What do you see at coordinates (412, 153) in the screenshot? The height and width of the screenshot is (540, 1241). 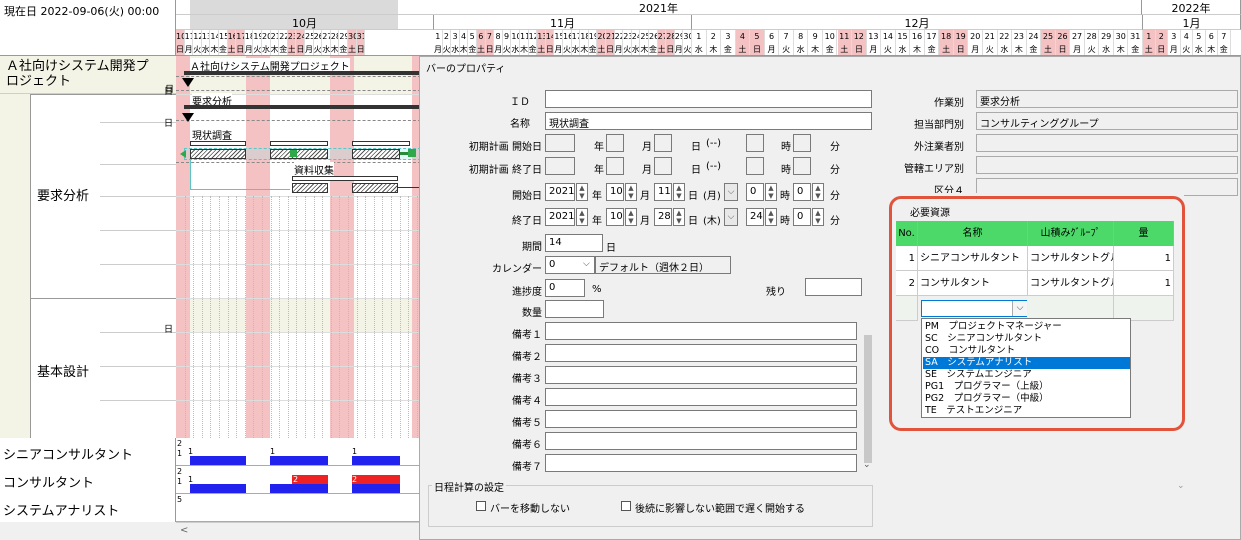 I see `resize-handle-right` at bounding box center [412, 153].